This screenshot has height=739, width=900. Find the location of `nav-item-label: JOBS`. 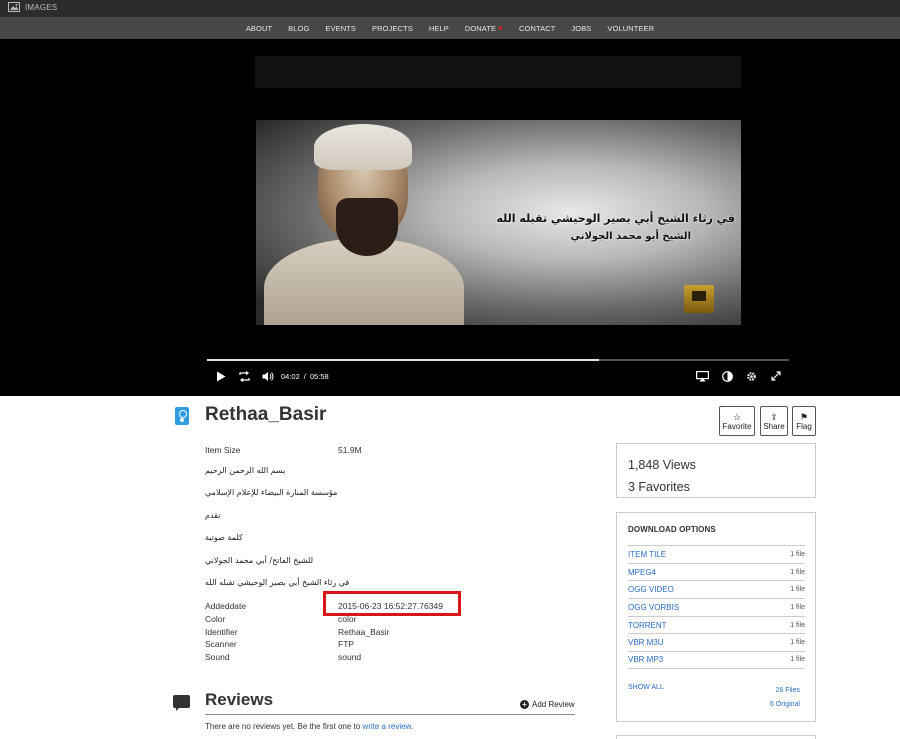

nav-item-label: JOBS is located at coordinates (581, 28).